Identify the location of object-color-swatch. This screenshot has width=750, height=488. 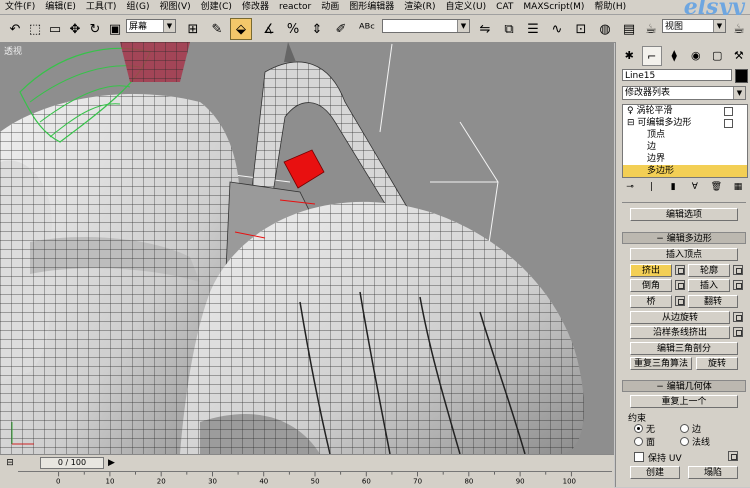
(741, 76).